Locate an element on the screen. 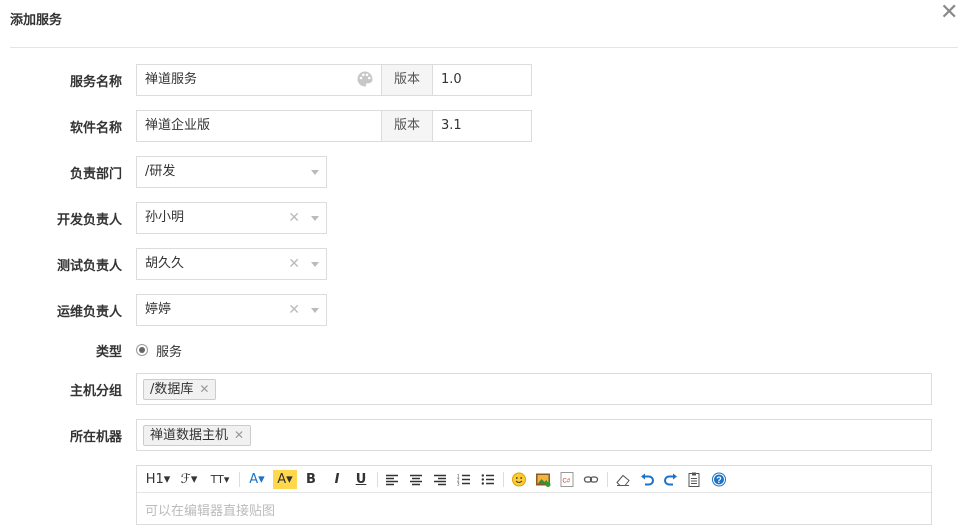 The width and height of the screenshot is (964, 525). underline-button: U is located at coordinates (361, 479).